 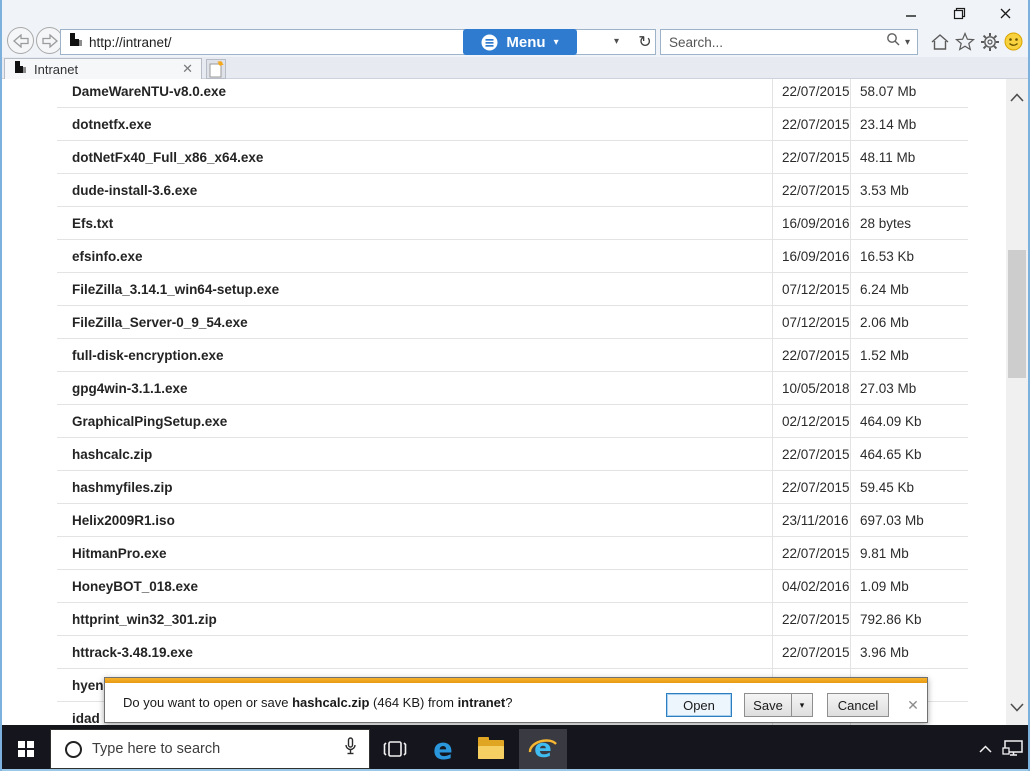 I want to click on file-size: 58.07 Mb, so click(x=909, y=93).